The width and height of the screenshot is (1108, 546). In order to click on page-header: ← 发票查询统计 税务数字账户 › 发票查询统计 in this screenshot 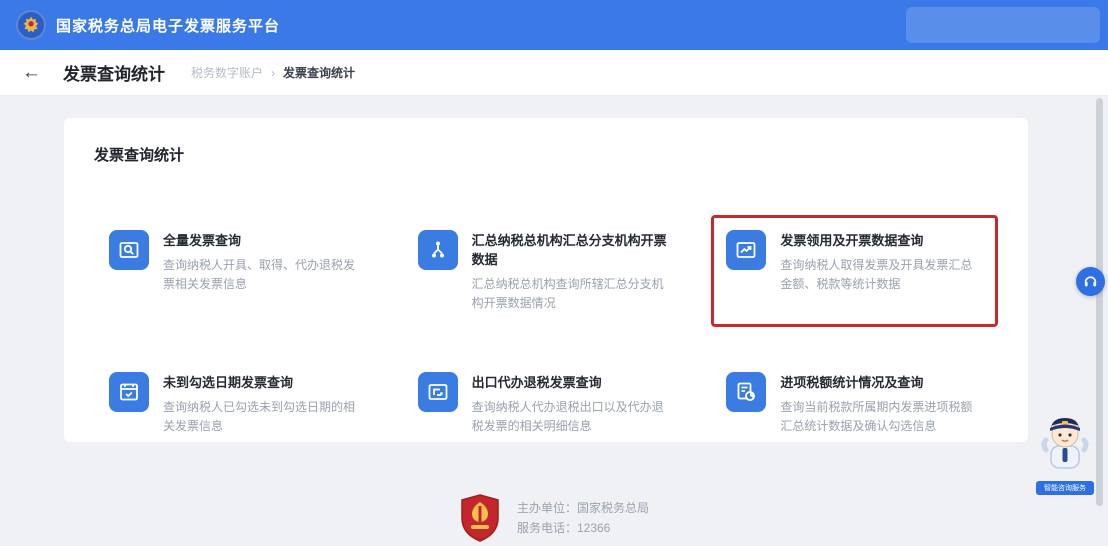, I will do `click(554, 73)`.